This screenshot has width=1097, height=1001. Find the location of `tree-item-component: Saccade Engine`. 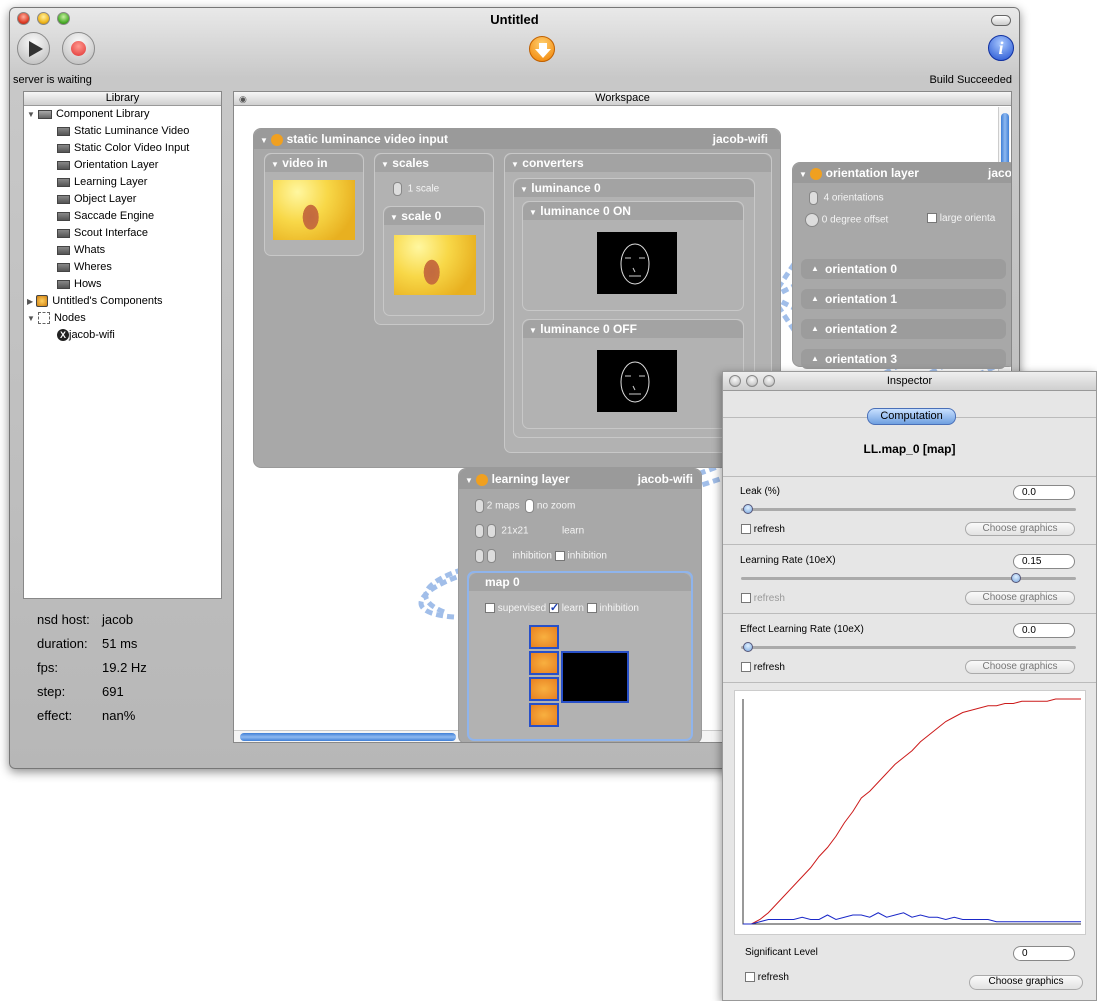

tree-item-component: Saccade Engine is located at coordinates (105, 216).